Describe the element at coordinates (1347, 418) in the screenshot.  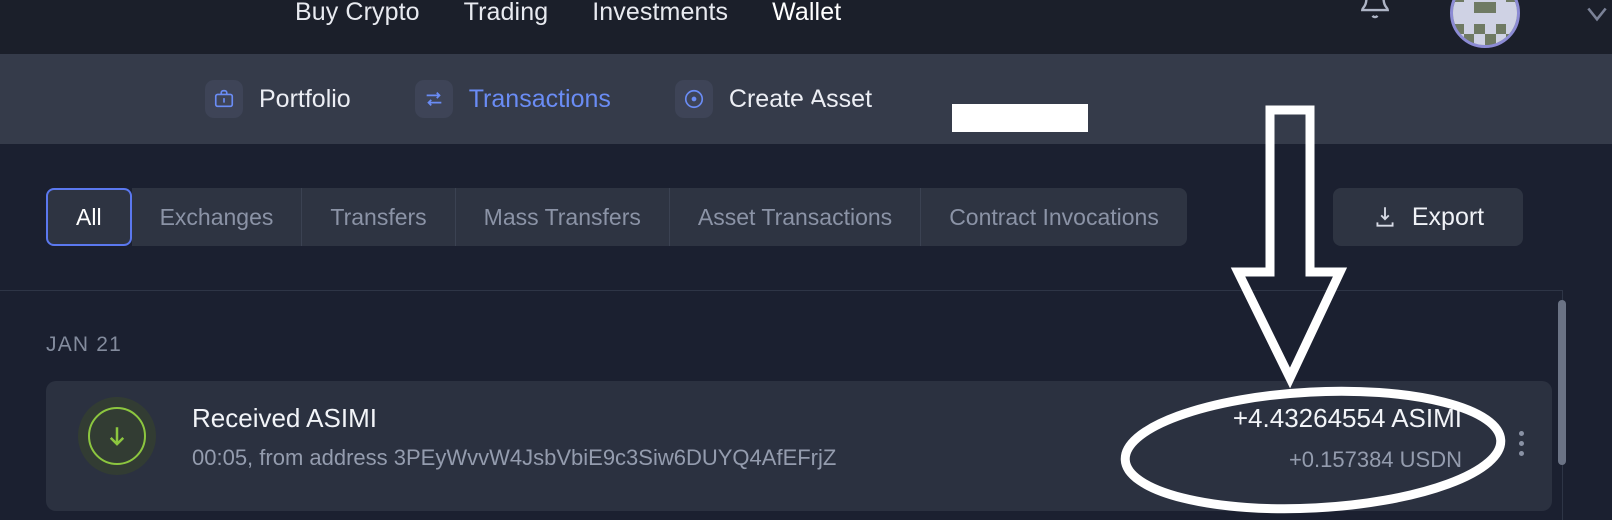
I see `transaction-amount: +4.43264554 ASIMI` at that location.